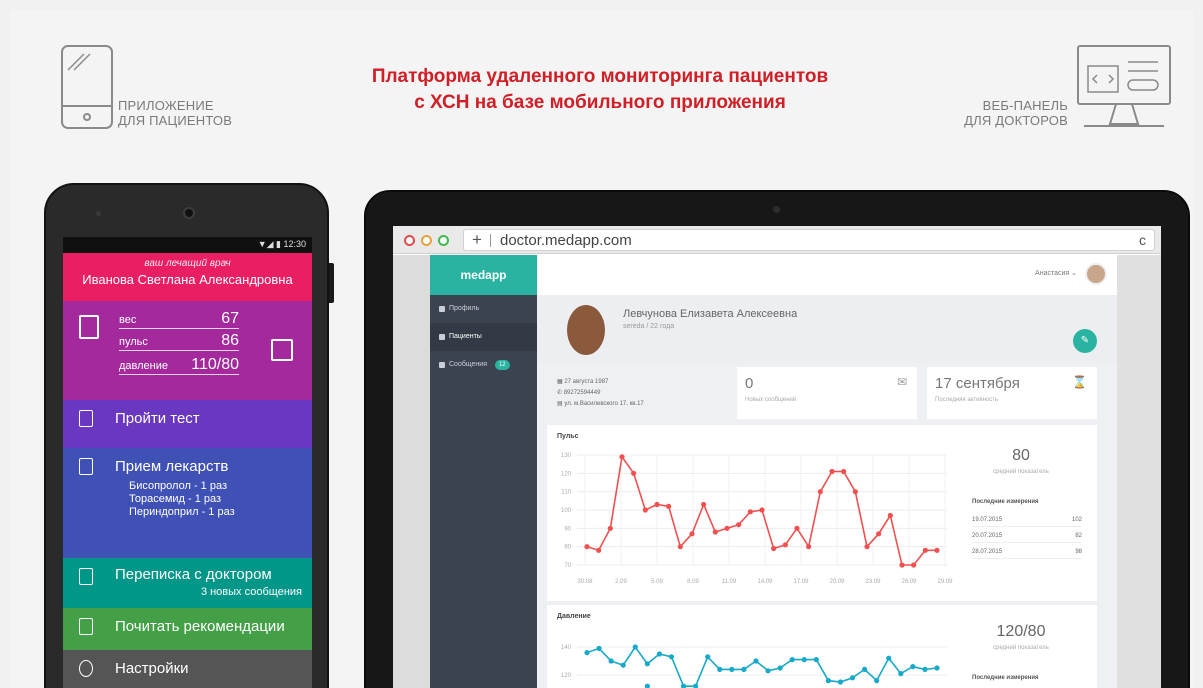 Image resolution: width=1203 pixels, height=688 pixels. Describe the element at coordinates (1085, 341) in the screenshot. I see `edit-pencil-icon: ✎` at that location.